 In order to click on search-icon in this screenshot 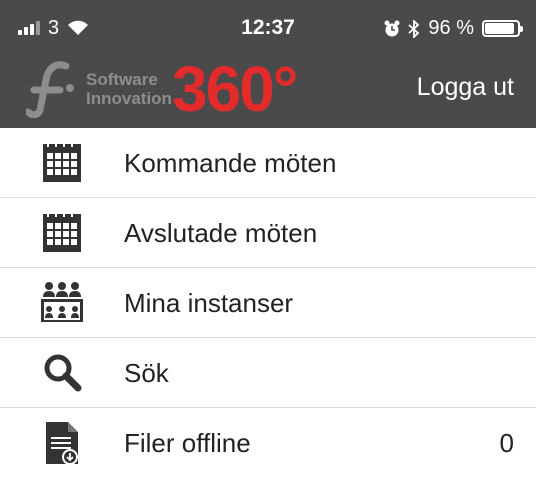, I will do `click(63, 373)`.